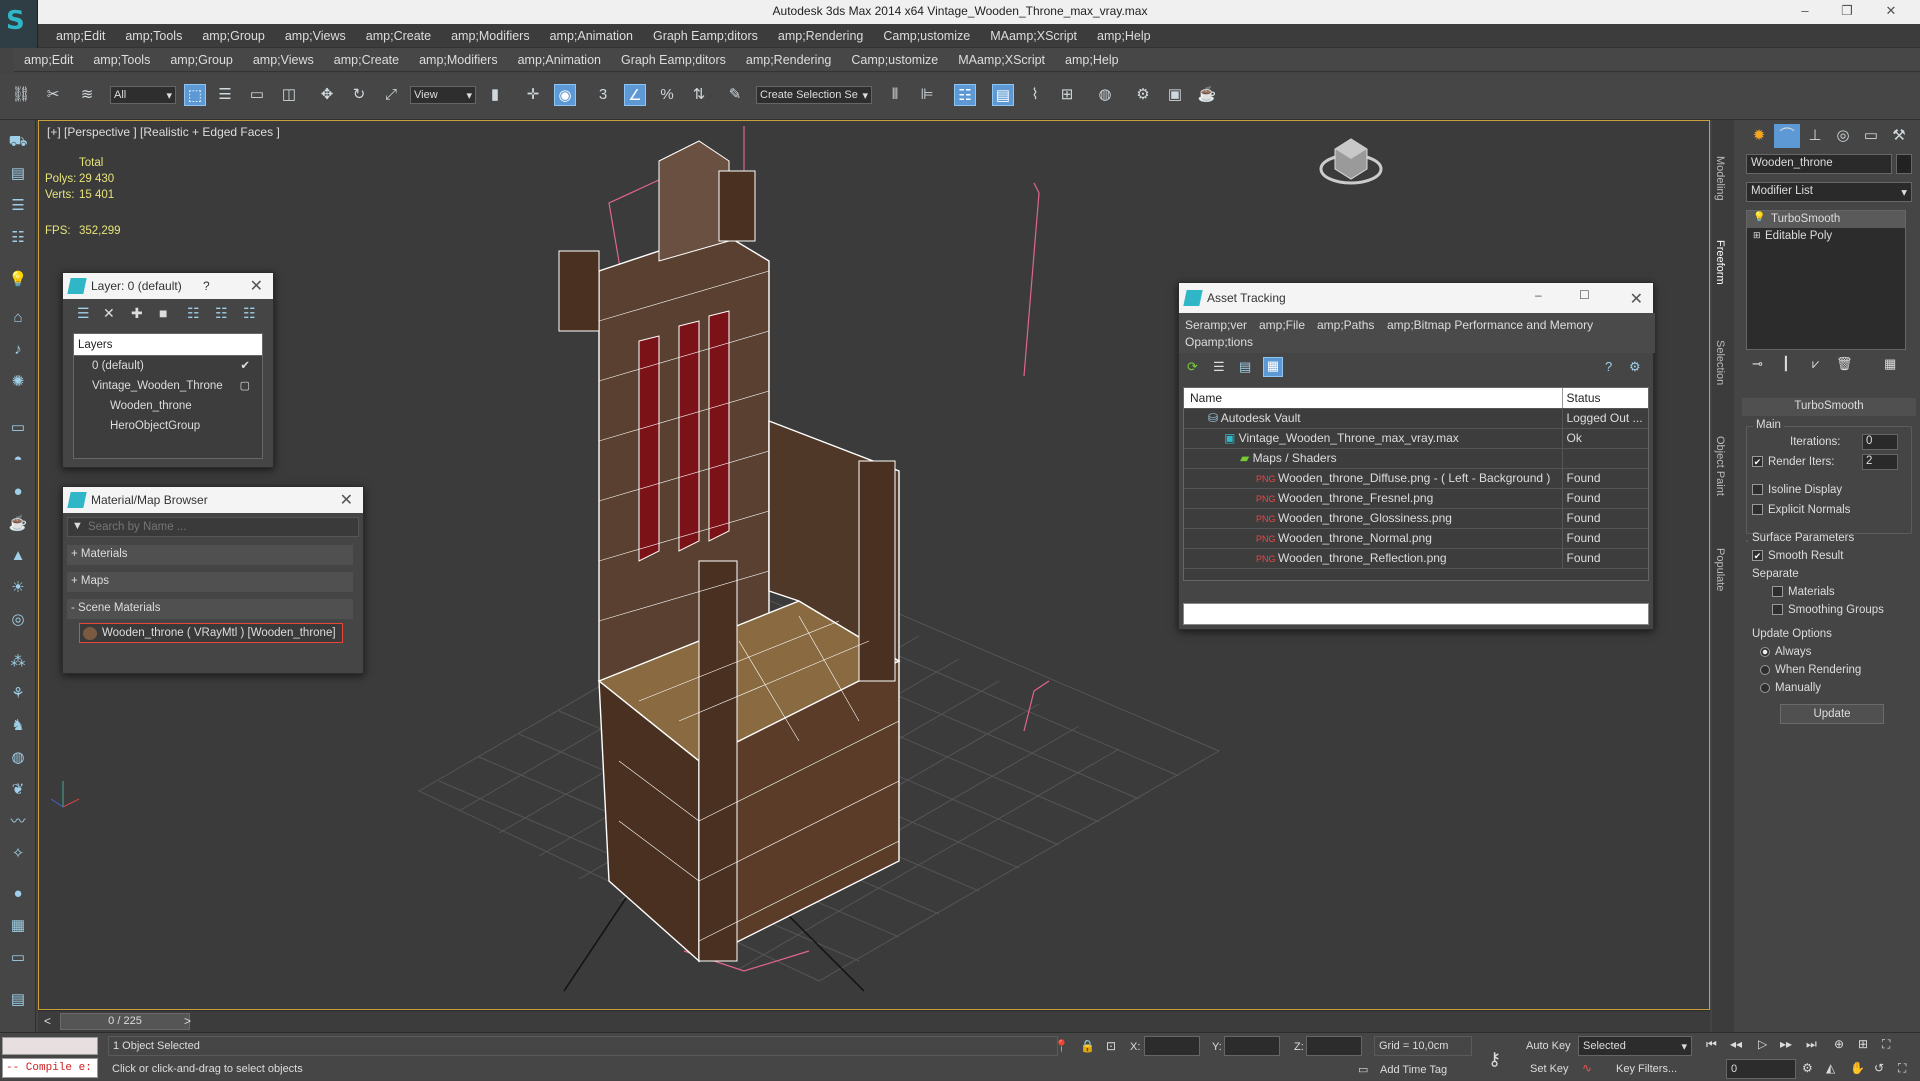  Describe the element at coordinates (257, 95) in the screenshot. I see `rect-region-icon: ▭` at that location.